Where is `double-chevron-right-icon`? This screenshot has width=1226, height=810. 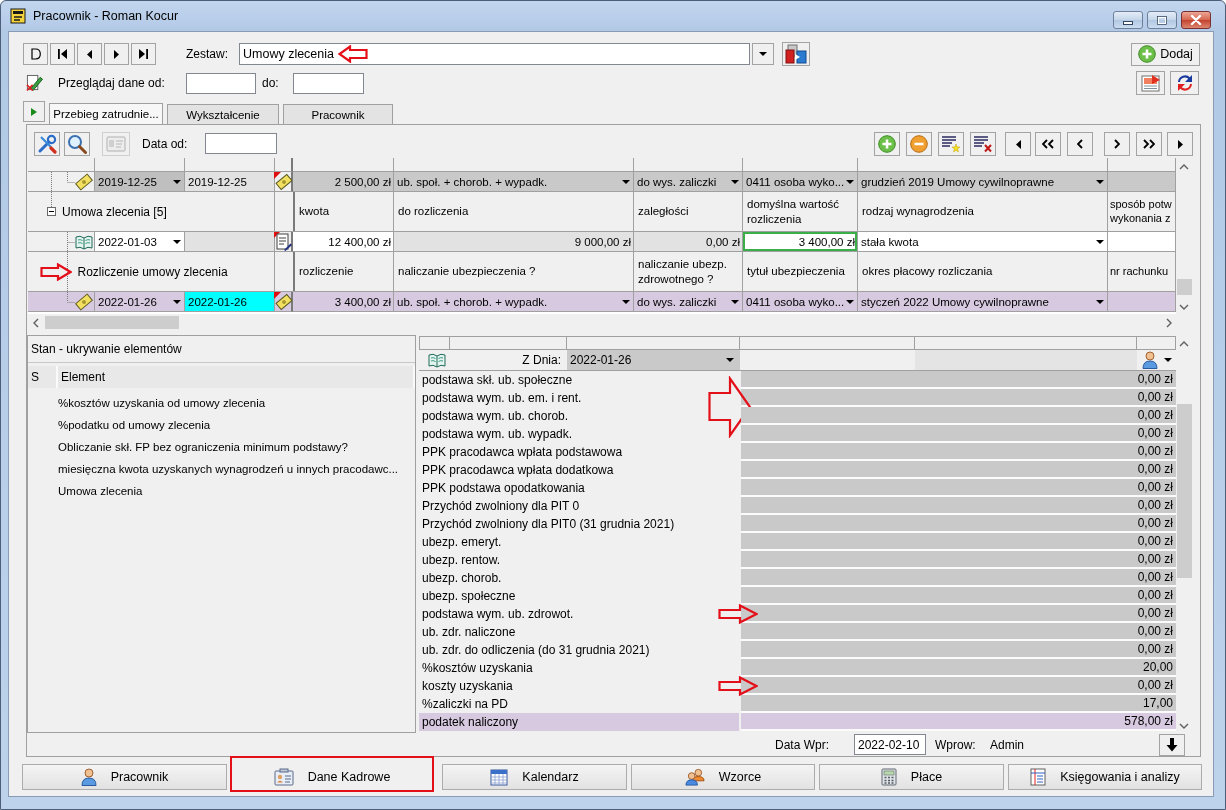
double-chevron-right-icon is located at coordinates (1149, 144).